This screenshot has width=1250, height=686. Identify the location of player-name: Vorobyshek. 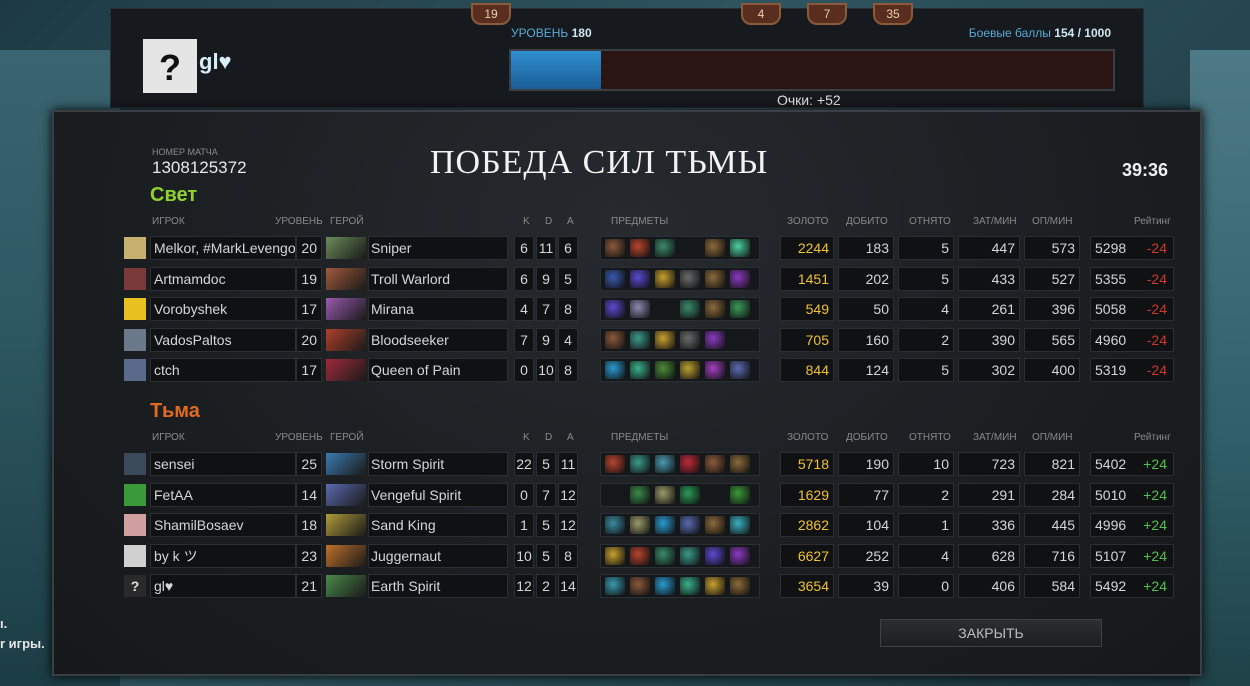
(223, 309).